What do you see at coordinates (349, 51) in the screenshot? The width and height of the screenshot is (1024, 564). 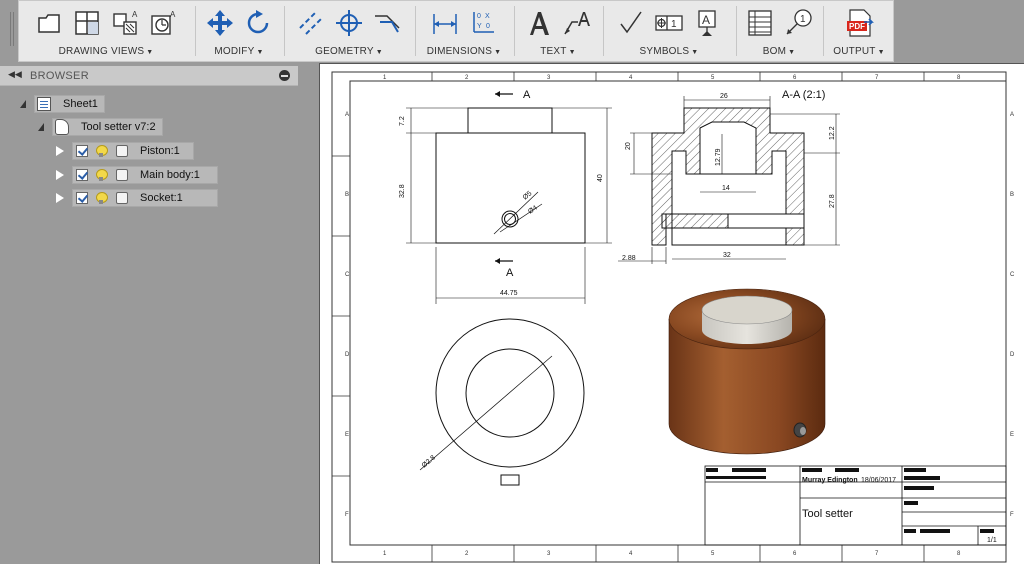 I see `group-label: GEOMETRY ▼` at bounding box center [349, 51].